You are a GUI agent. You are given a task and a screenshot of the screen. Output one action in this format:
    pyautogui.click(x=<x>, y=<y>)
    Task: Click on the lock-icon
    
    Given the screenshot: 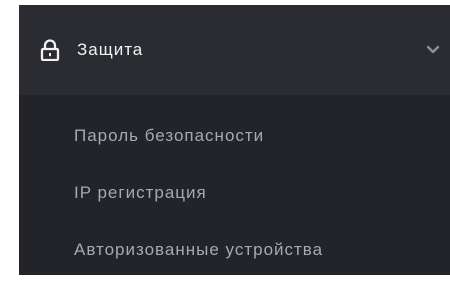 What is the action you would take?
    pyautogui.click(x=50, y=50)
    